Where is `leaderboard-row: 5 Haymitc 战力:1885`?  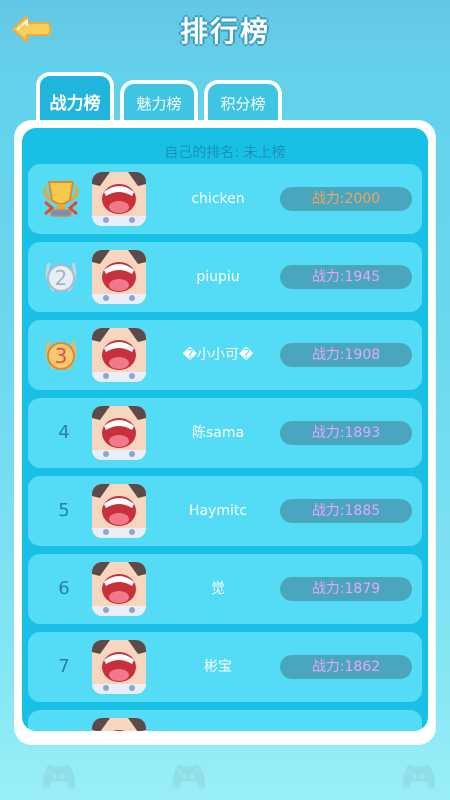 leaderboard-row: 5 Haymitc 战力:1885 is located at coordinates (225, 511).